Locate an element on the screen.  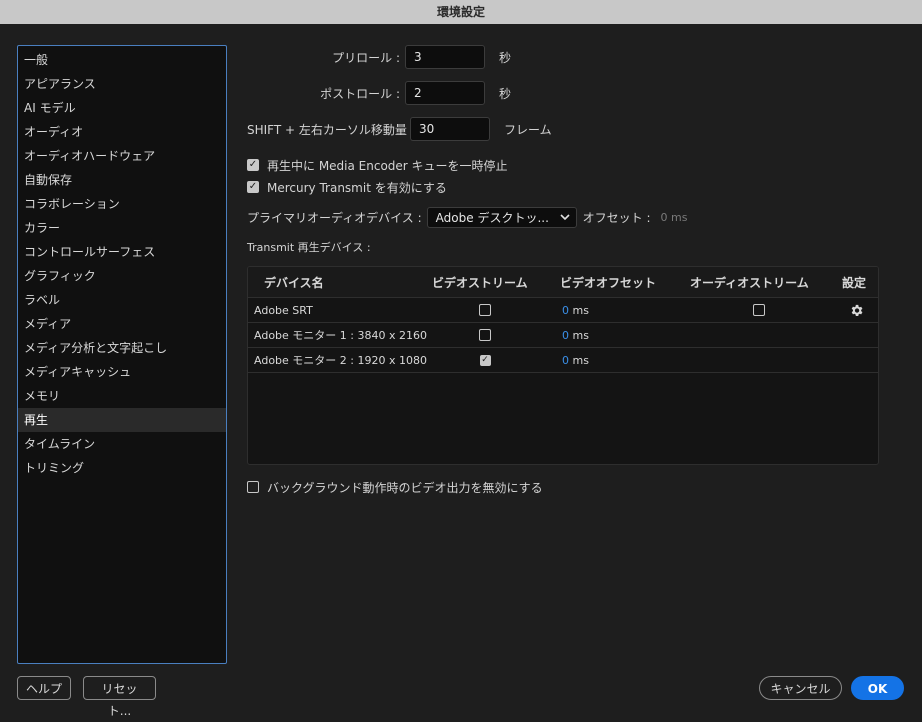
cancel-button: キャンセル is located at coordinates (800, 688).